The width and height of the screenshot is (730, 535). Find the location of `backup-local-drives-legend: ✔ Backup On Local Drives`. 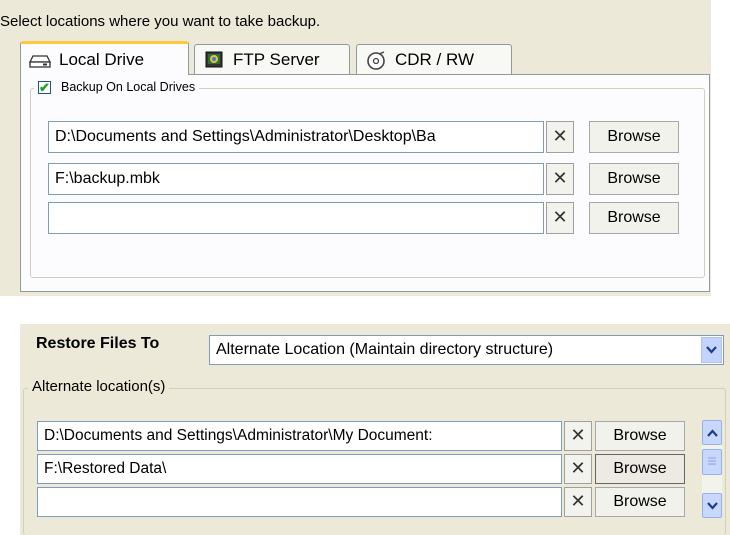

backup-local-drives-legend: ✔ Backup On Local Drives is located at coordinates (117, 87).